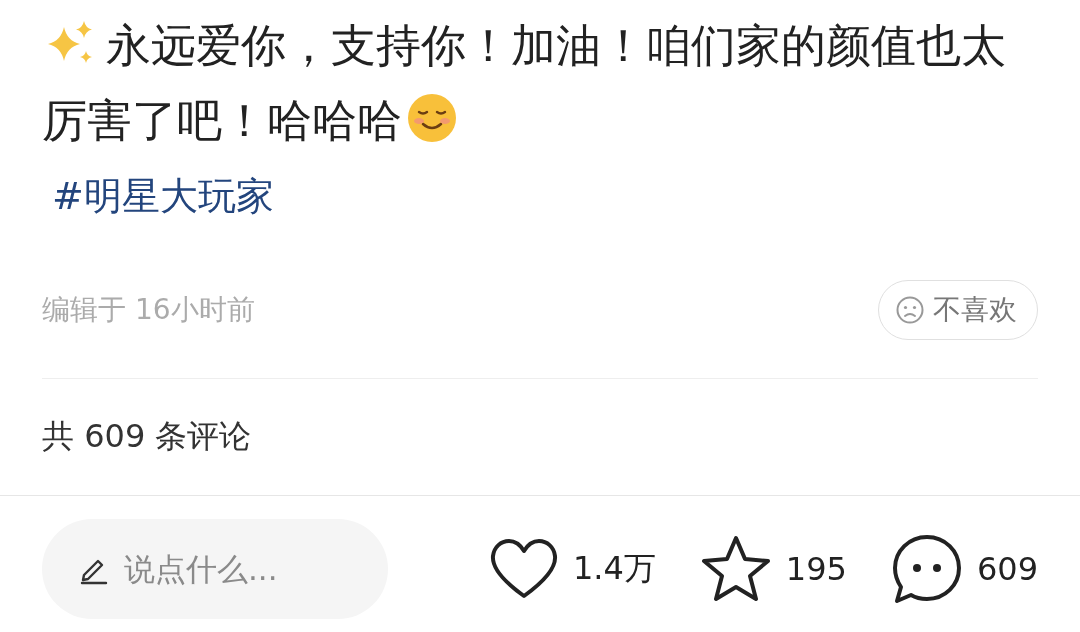  I want to click on comment-count: 共 609 条评论, so click(147, 436).